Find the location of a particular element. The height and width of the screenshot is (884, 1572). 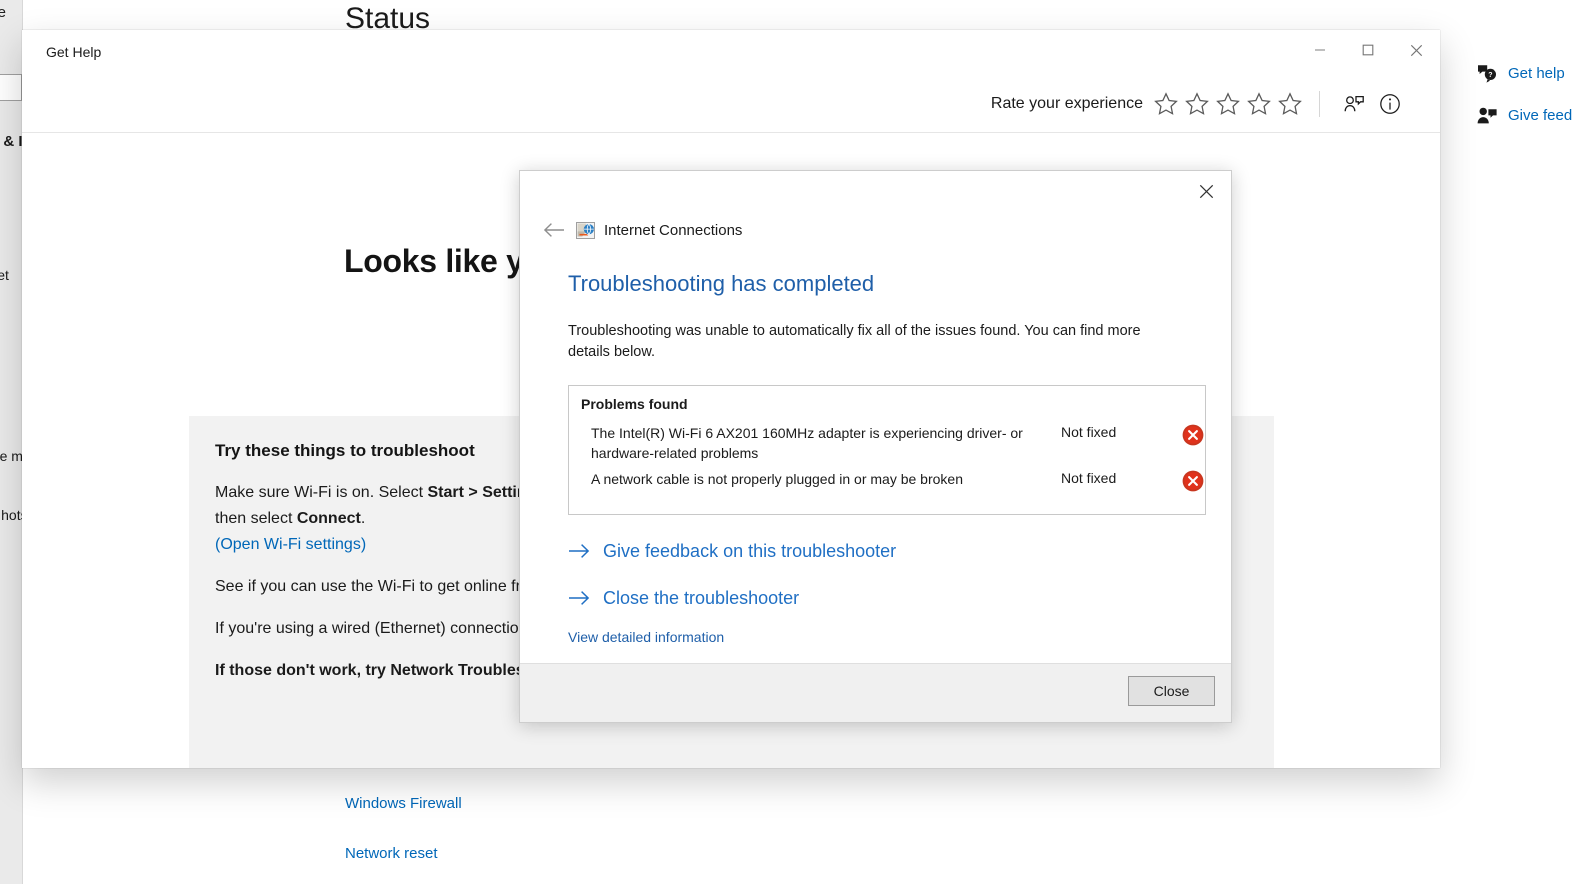

star-rating is located at coordinates (1228, 104).